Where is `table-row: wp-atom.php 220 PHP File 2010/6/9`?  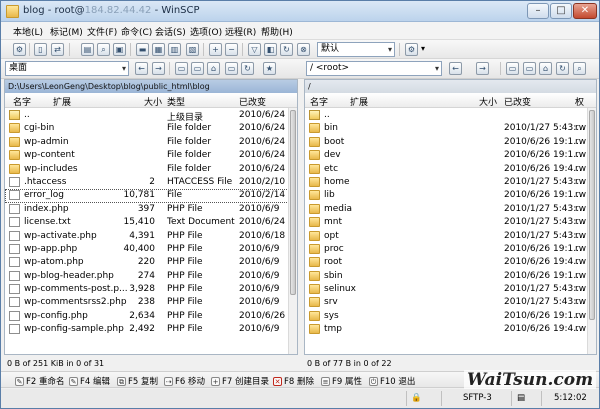 table-row: wp-atom.php 220 PHP File 2010/6/9 is located at coordinates (151, 262).